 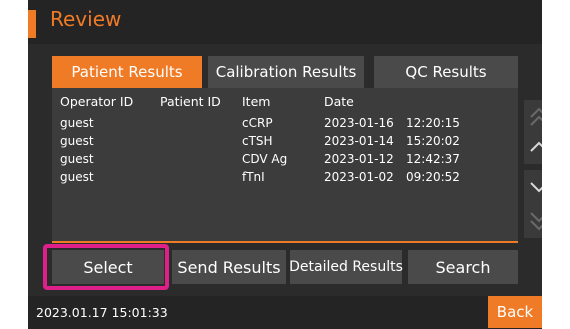 What do you see at coordinates (257, 141) in the screenshot?
I see `cell-item: cTSH` at bounding box center [257, 141].